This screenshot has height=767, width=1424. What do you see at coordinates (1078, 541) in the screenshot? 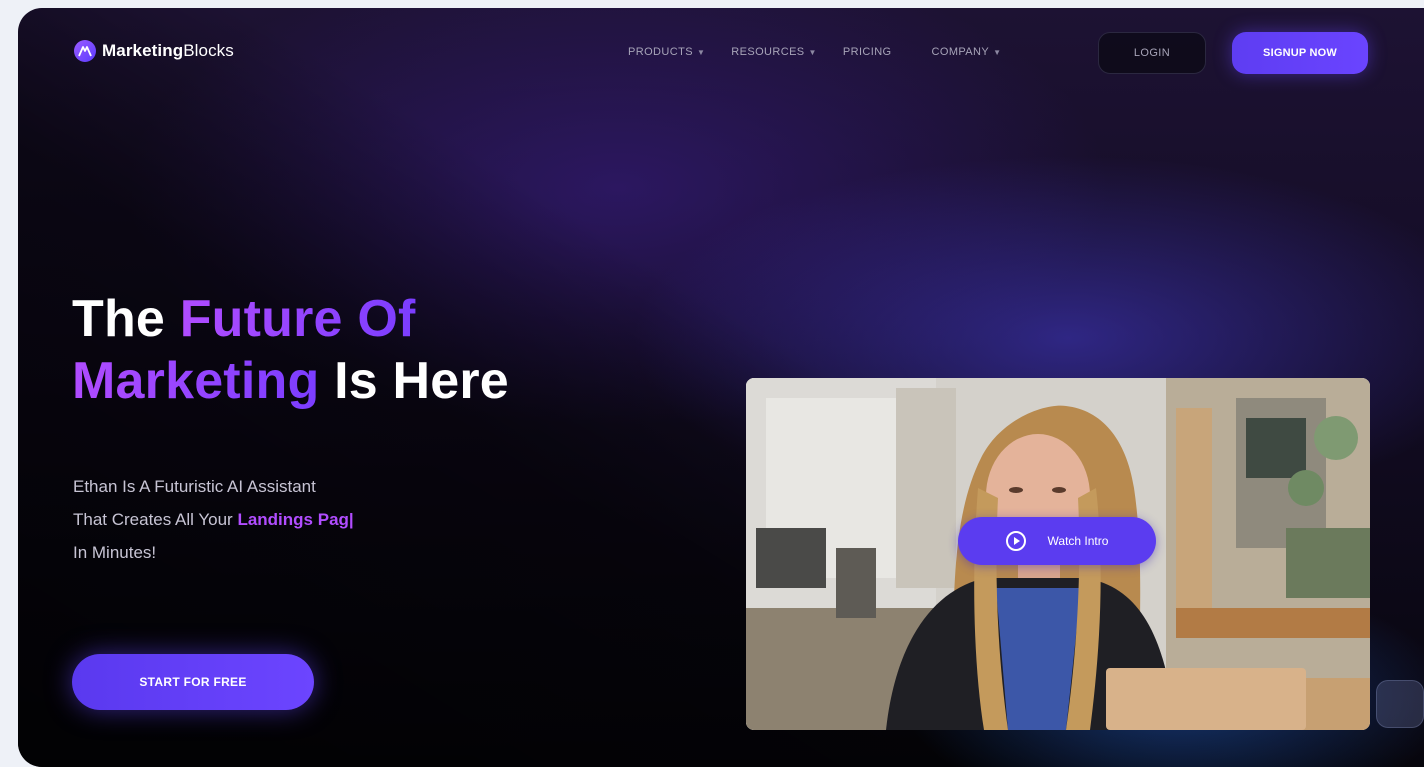
I see `watch-intro-label: Watch Intro` at bounding box center [1078, 541].